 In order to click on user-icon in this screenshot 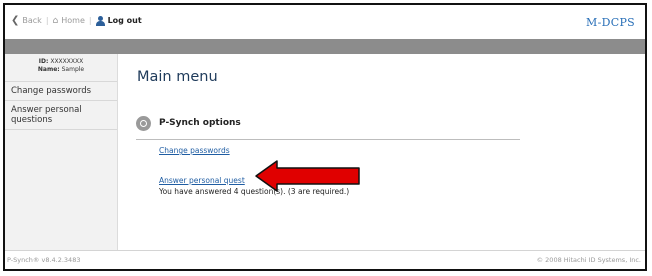, I will do `click(100, 20)`.